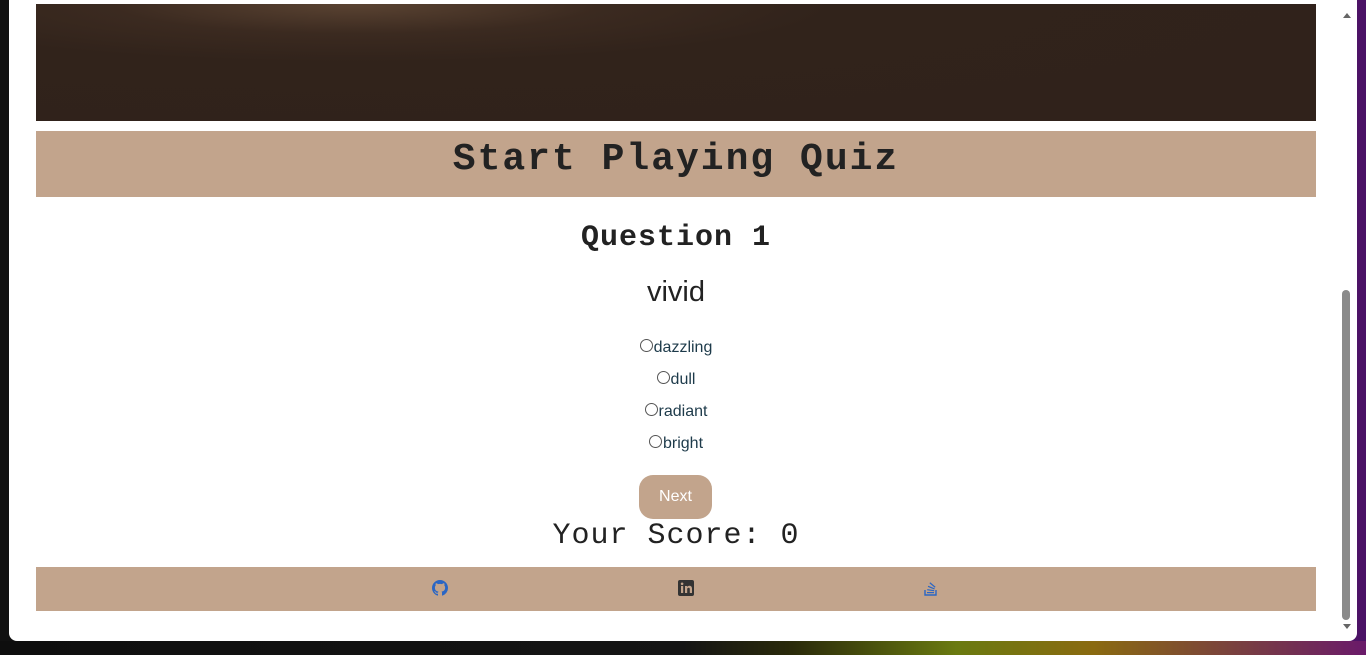  Describe the element at coordinates (675, 292) in the screenshot. I see `quiz-word: vivid` at that location.